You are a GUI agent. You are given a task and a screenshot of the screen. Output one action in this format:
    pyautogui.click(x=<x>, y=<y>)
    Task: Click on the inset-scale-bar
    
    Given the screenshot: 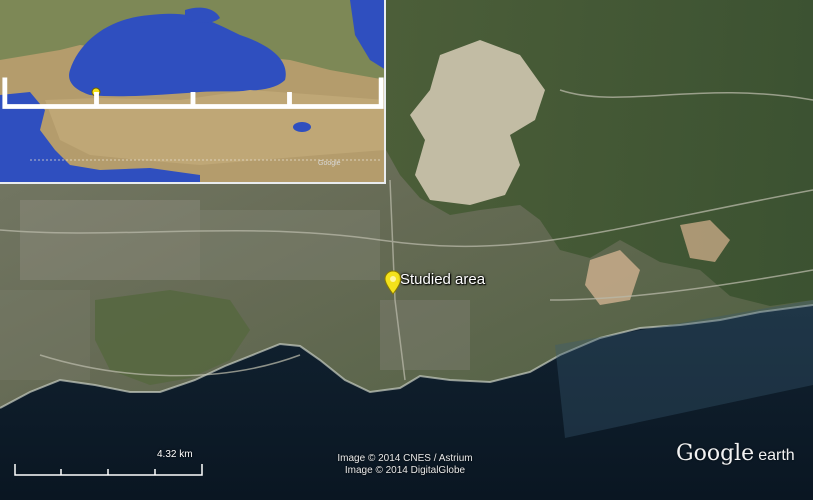 What is the action you would take?
    pyautogui.click(x=193, y=93)
    